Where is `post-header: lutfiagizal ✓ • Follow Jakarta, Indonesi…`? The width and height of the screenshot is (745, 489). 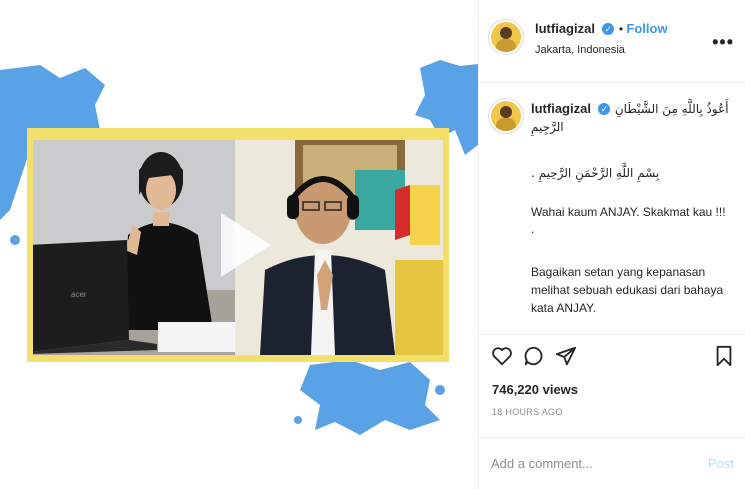 post-header: lutfiagizal ✓ • Follow Jakarta, Indonesi… is located at coordinates (612, 41).